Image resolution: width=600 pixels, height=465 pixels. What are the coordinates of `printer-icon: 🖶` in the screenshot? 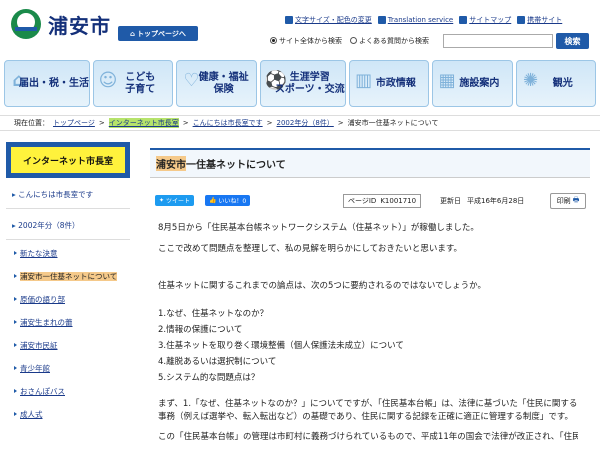 It's located at (576, 199).